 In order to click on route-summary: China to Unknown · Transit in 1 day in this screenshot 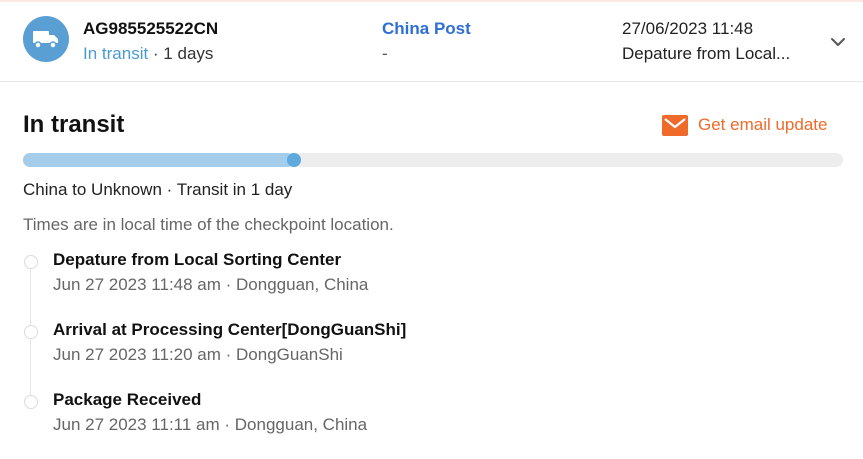, I will do `click(158, 189)`.